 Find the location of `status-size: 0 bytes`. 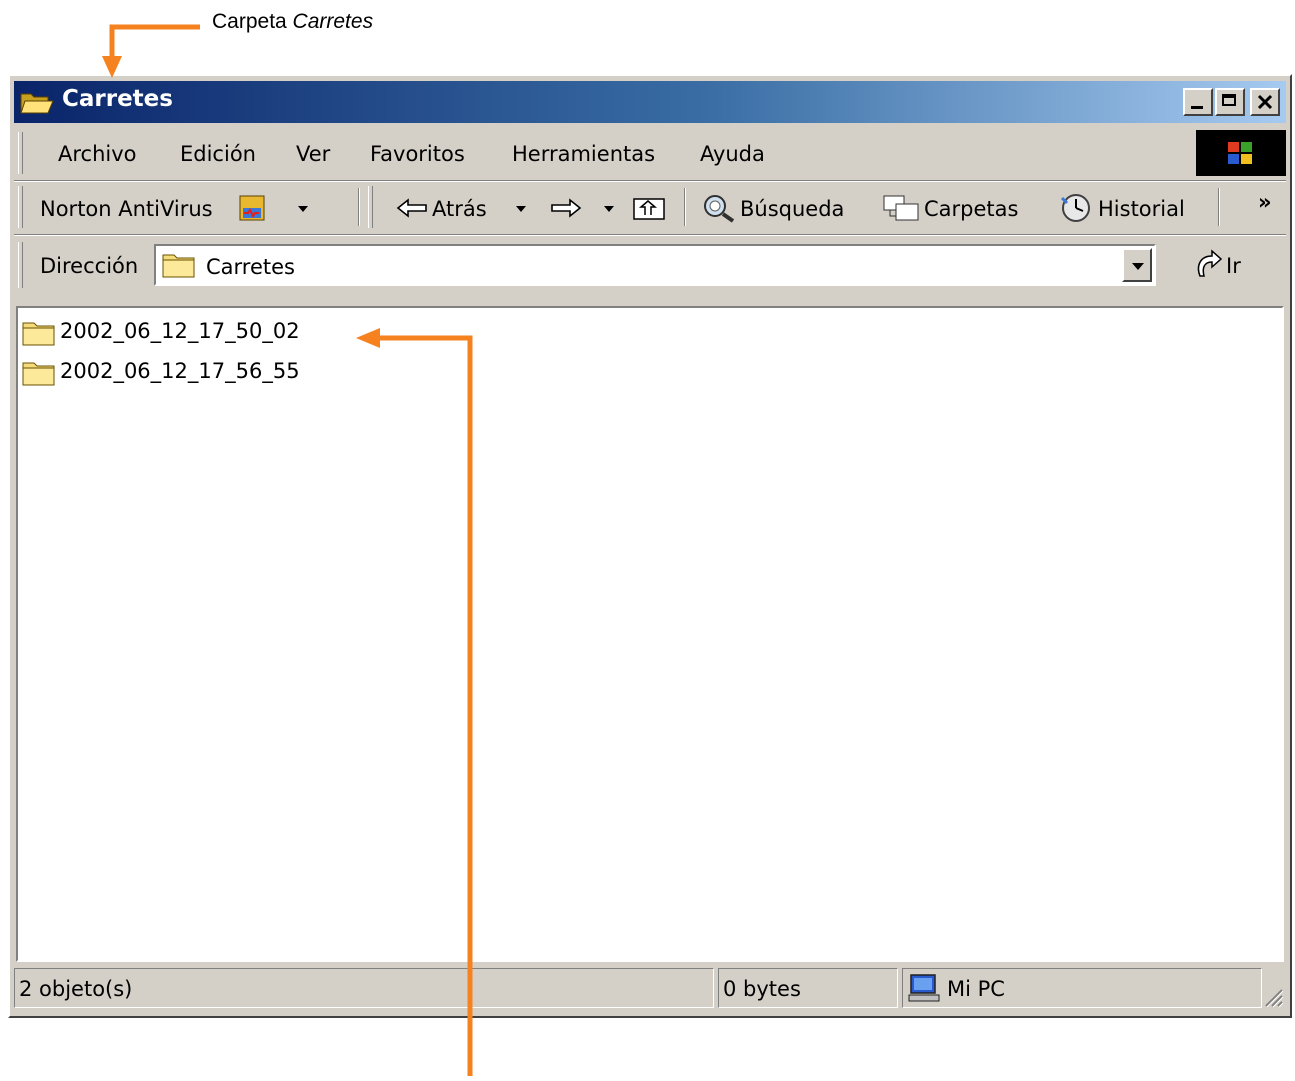

status-size: 0 bytes is located at coordinates (762, 989).